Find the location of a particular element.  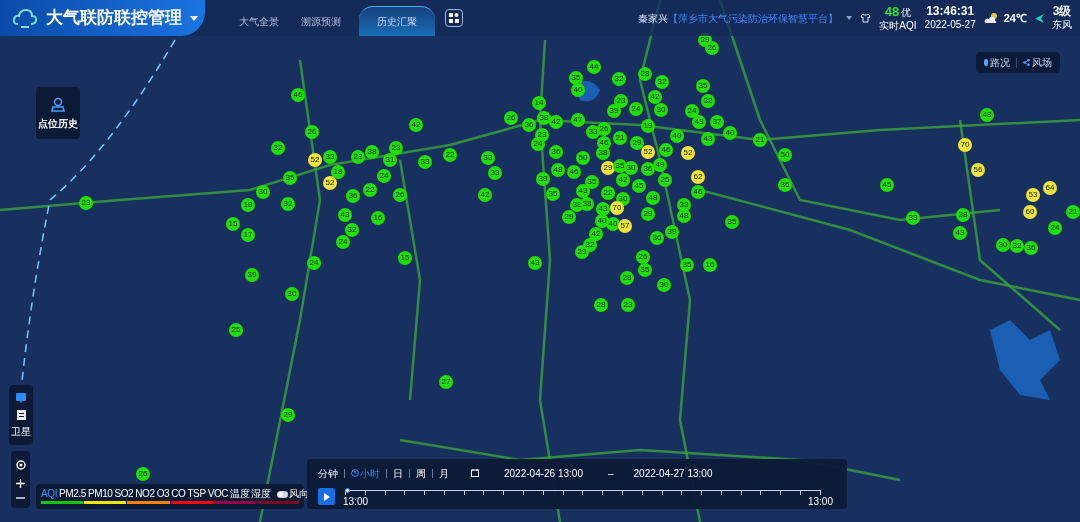

start-time: 2022-04-26 13:00 is located at coordinates (543, 473).